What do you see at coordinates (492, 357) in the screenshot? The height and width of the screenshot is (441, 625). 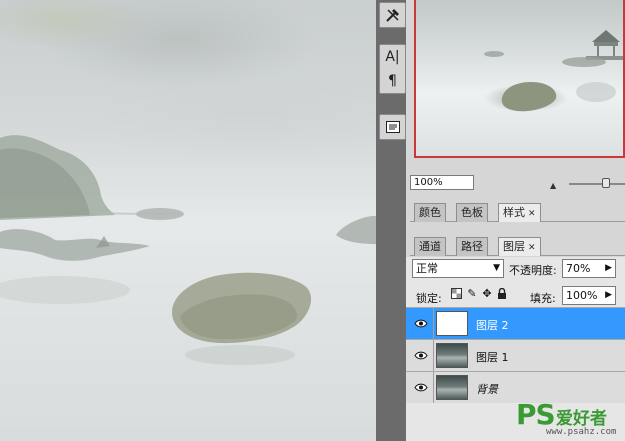 I see `layer-name: 图层 1` at bounding box center [492, 357].